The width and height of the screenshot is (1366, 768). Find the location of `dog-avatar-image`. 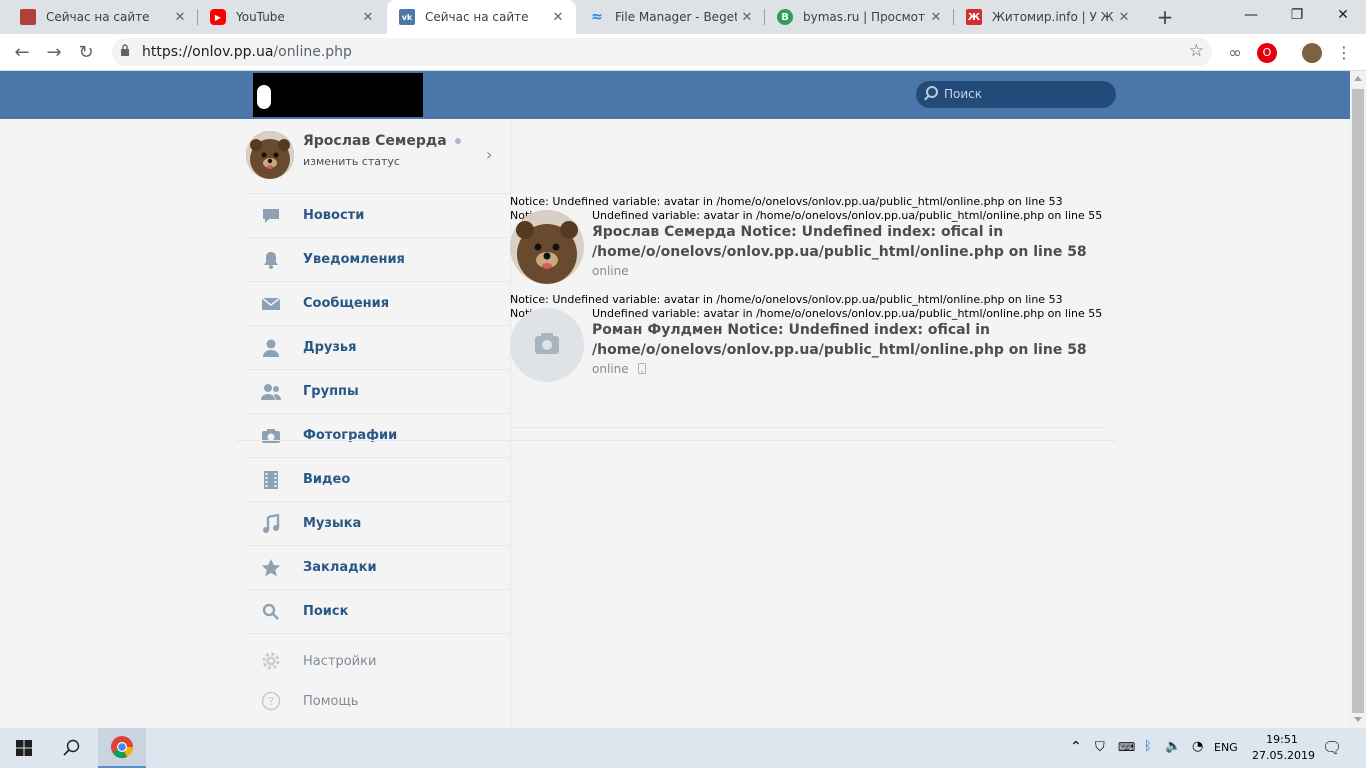

dog-avatar-image is located at coordinates (547, 247).